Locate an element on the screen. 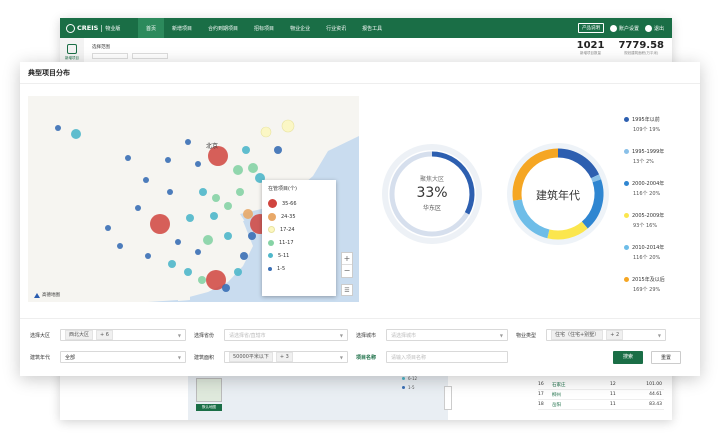 The width and height of the screenshot is (720, 436). nav-item-home: 首页 is located at coordinates (151, 28).